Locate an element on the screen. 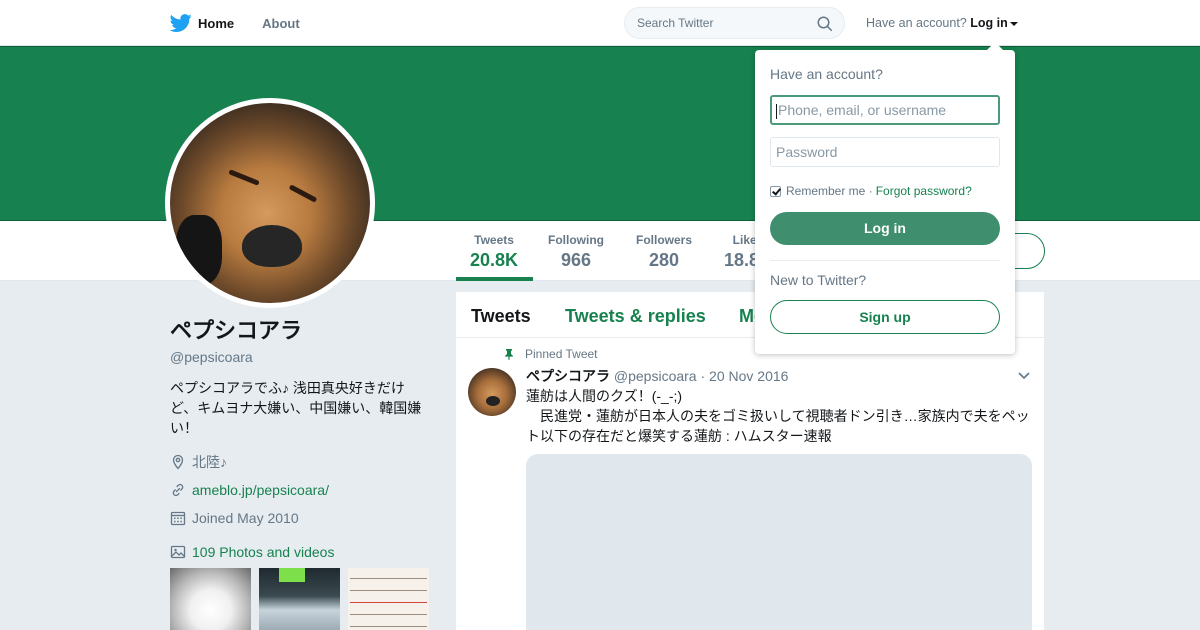  tweet-avatar is located at coordinates (492, 392).